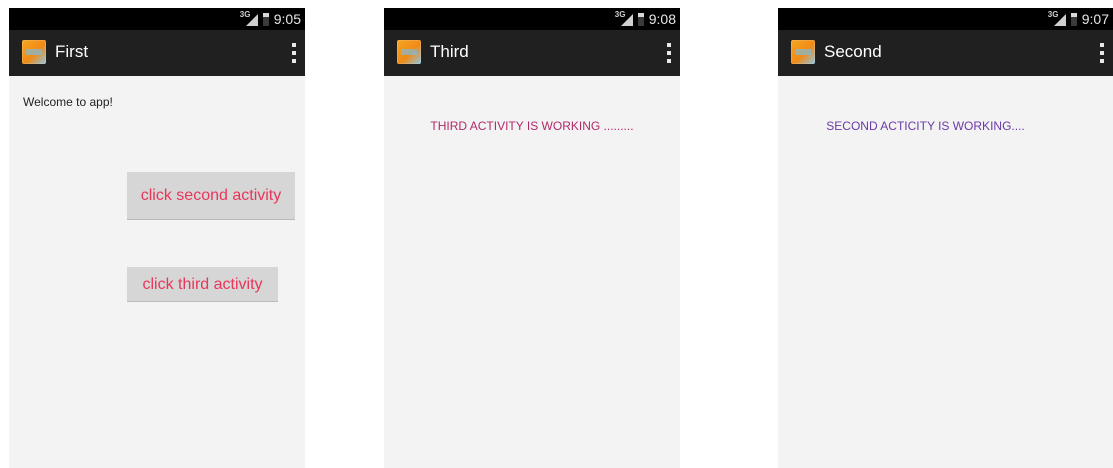 The image size is (1113, 468). I want to click on action-bar: Second, so click(945, 53).